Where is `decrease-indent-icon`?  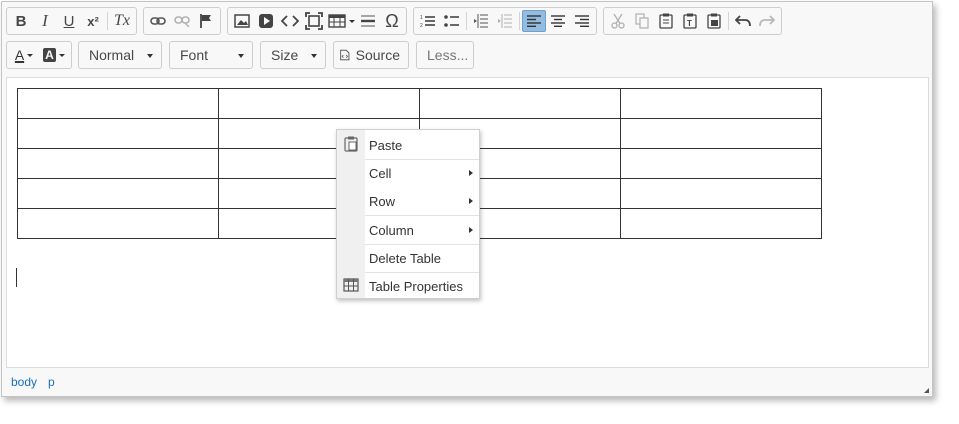
decrease-indent-icon is located at coordinates (481, 21).